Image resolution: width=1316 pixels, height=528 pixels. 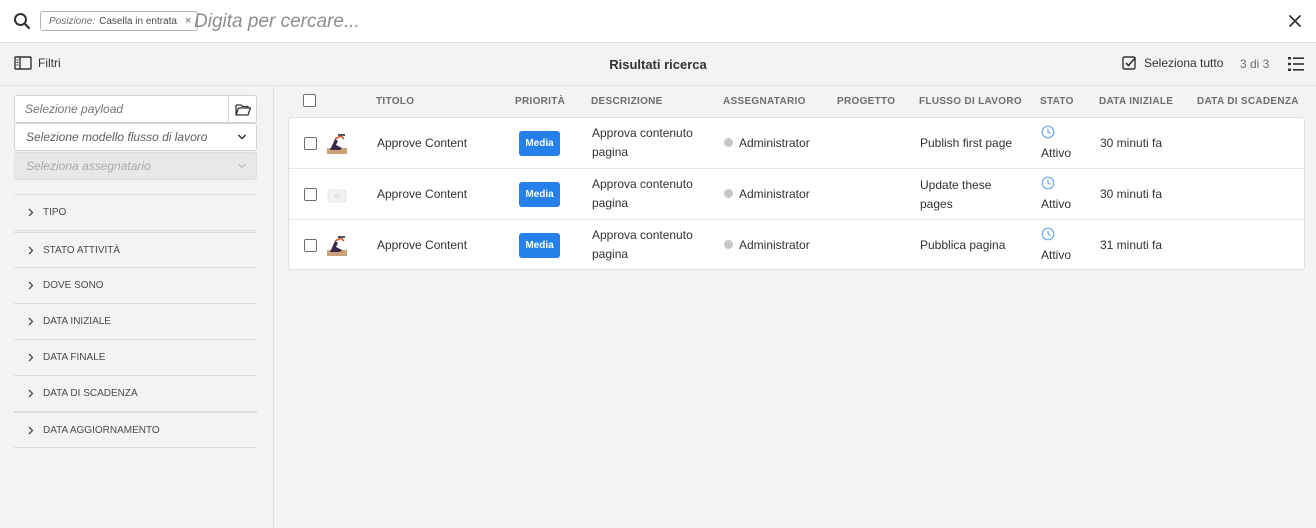 What do you see at coordinates (395, 101) in the screenshot?
I see `column-header-title: TITOLO` at bounding box center [395, 101].